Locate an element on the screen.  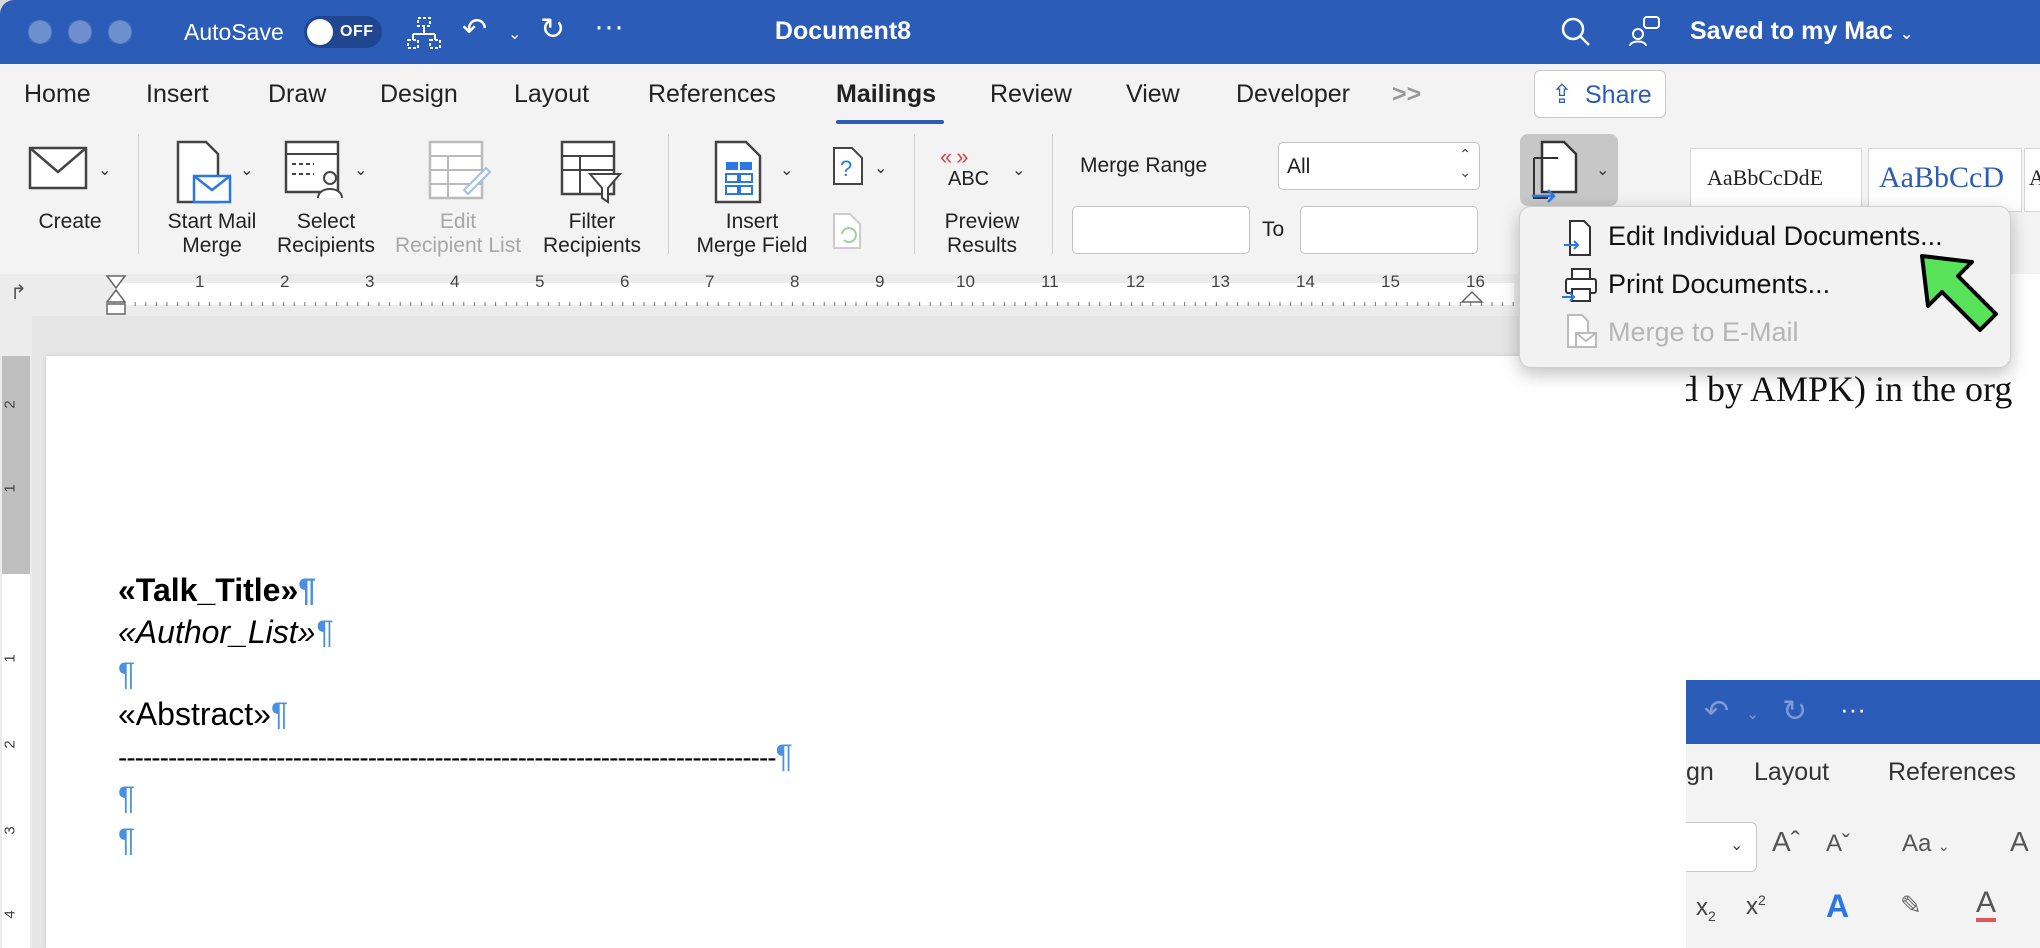
menu-item-merge-to-email: Merge to E-Mail is located at coordinates (1703, 332).